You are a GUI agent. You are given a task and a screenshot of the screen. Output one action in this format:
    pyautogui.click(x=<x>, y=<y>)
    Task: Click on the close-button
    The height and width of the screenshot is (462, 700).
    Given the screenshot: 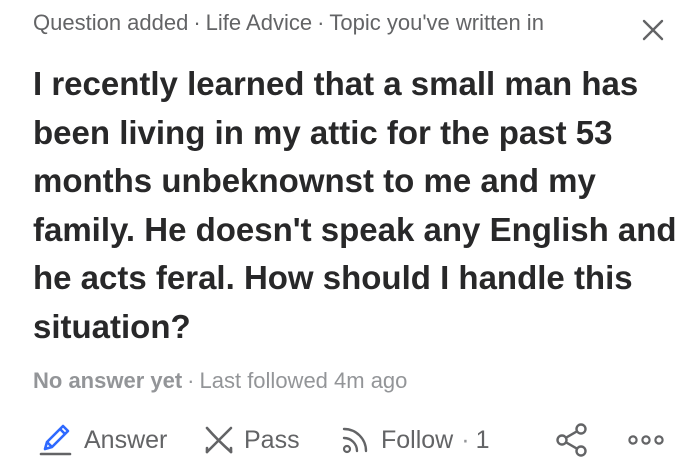 What is the action you would take?
    pyautogui.click(x=653, y=30)
    